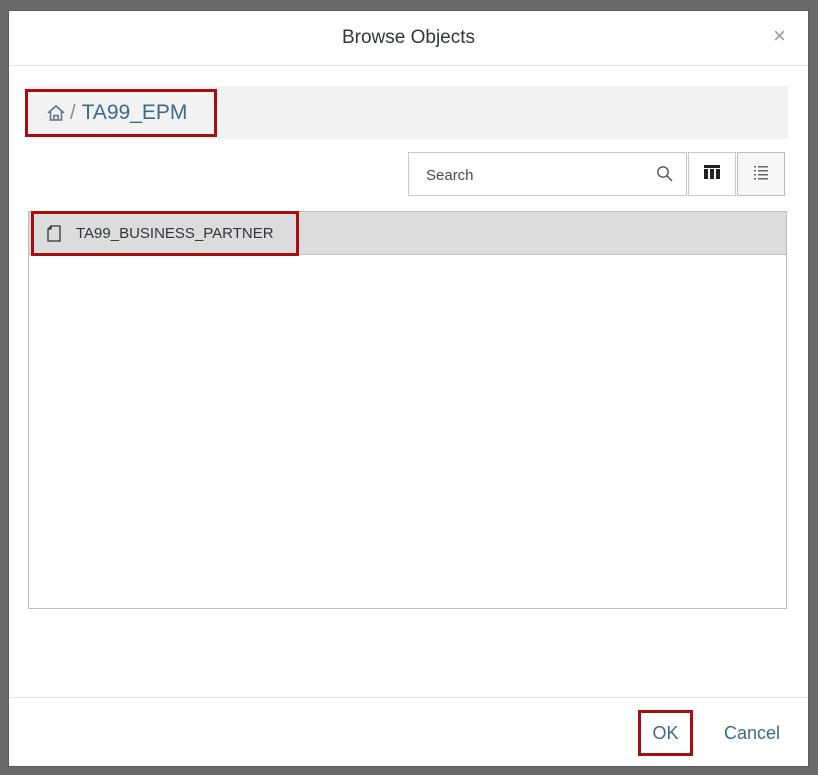 The height and width of the screenshot is (775, 818). I want to click on breadcrumb: / TA99_EPM, so click(121, 113).